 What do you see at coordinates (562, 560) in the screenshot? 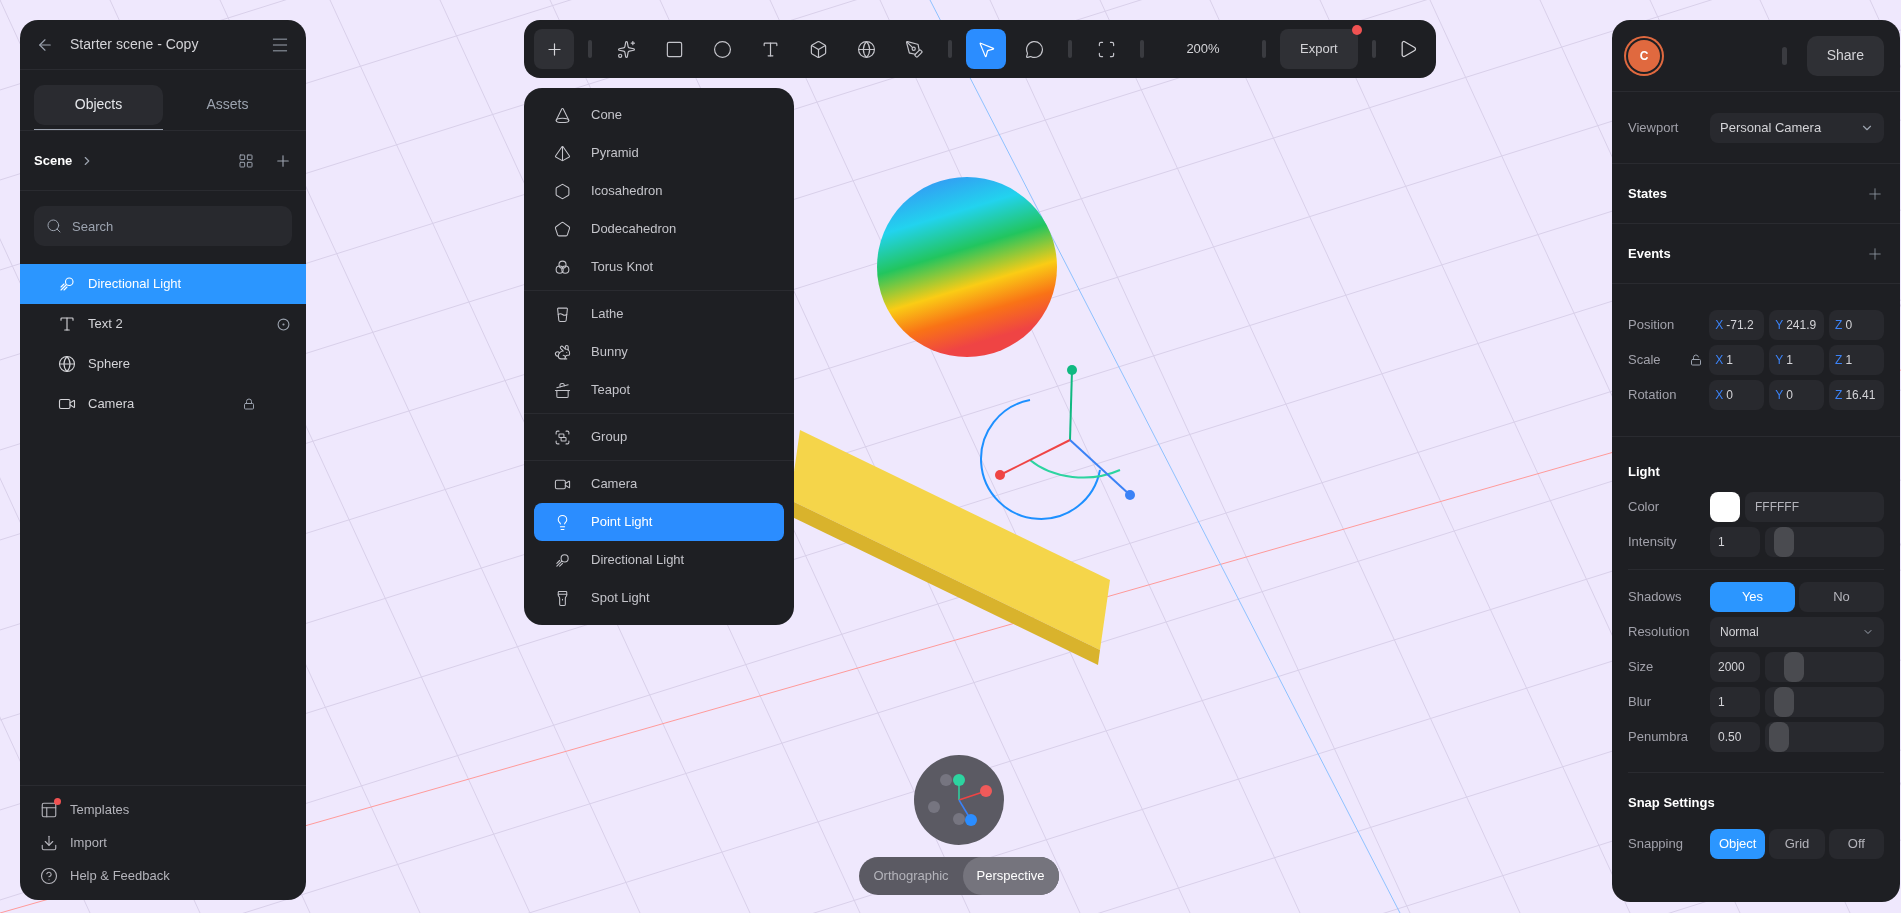
I see `comet-icon` at bounding box center [562, 560].